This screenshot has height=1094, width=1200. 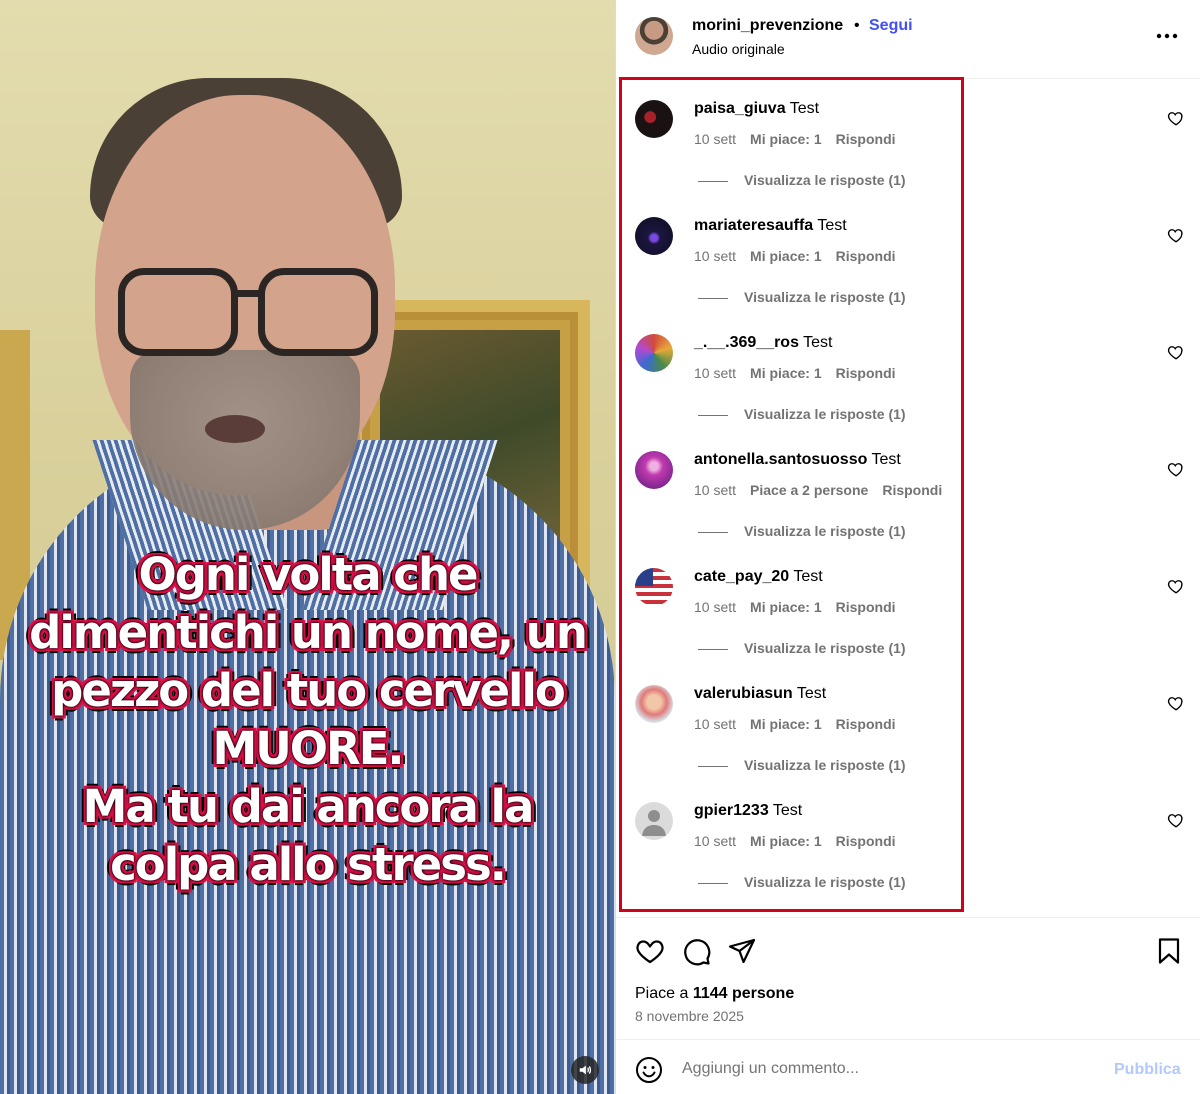 What do you see at coordinates (809, 490) in the screenshot?
I see `comment-likes: Piace a 2 persone` at bounding box center [809, 490].